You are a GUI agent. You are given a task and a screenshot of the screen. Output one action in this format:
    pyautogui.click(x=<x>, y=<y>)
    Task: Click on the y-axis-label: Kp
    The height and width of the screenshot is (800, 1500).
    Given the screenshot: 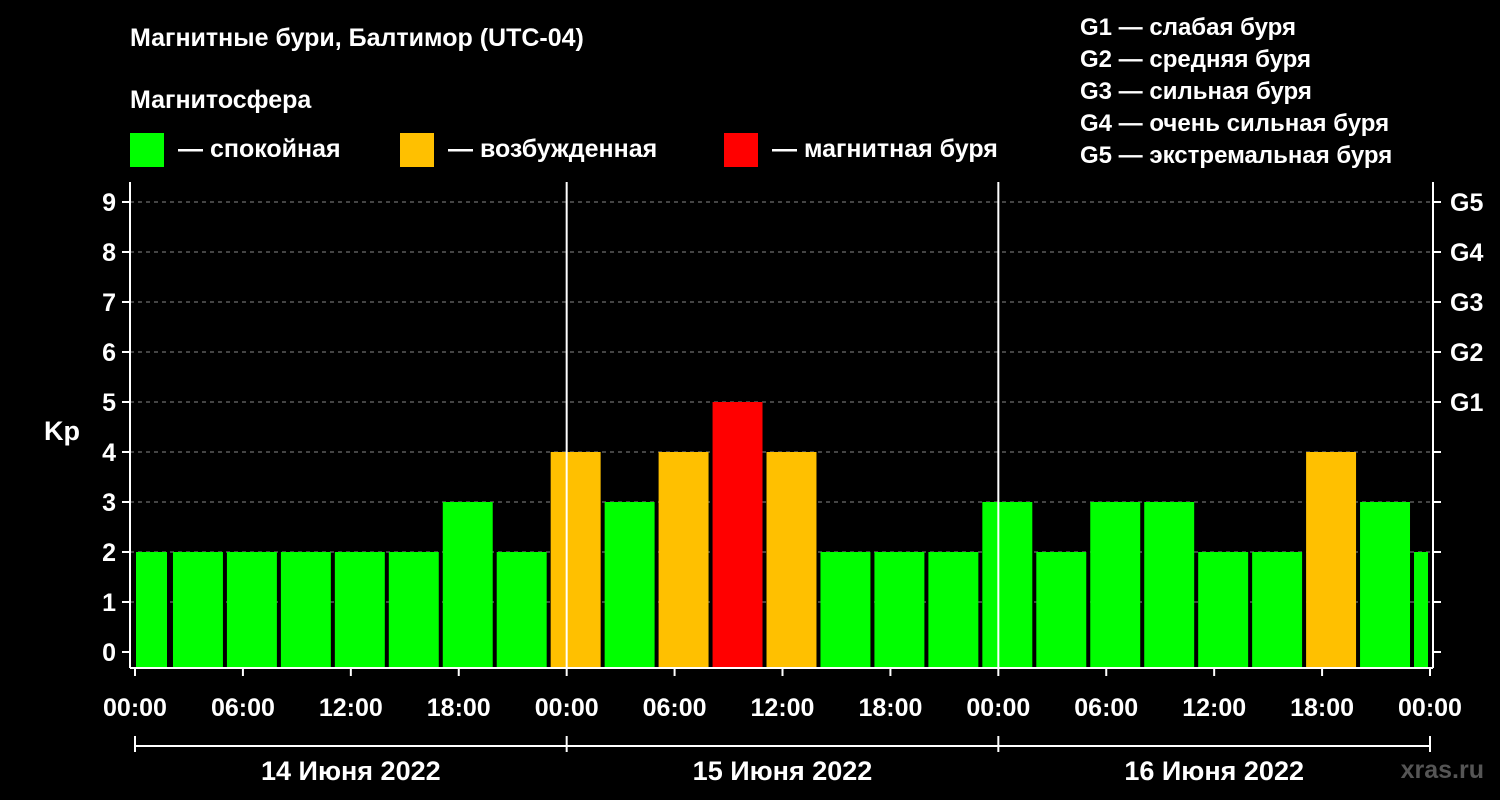 What is the action you would take?
    pyautogui.click(x=62, y=431)
    